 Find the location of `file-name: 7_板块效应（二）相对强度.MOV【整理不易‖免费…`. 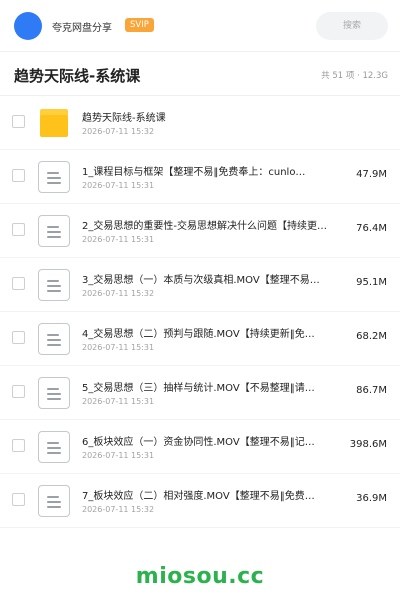

file-name: 7_板块效应（二）相对强度.MOV【整理不易‖免费… is located at coordinates (198, 496).